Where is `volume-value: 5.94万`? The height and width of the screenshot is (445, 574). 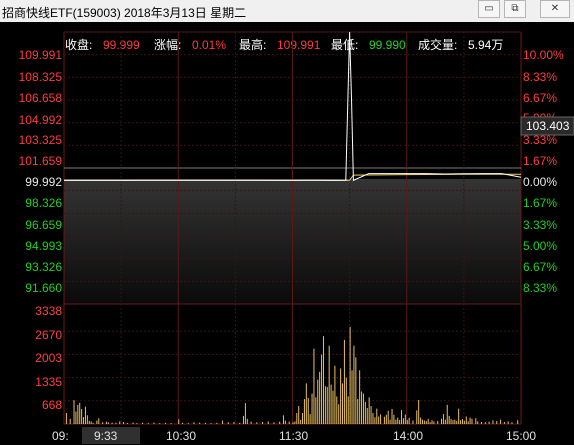
volume-value: 5.94万 is located at coordinates (485, 45).